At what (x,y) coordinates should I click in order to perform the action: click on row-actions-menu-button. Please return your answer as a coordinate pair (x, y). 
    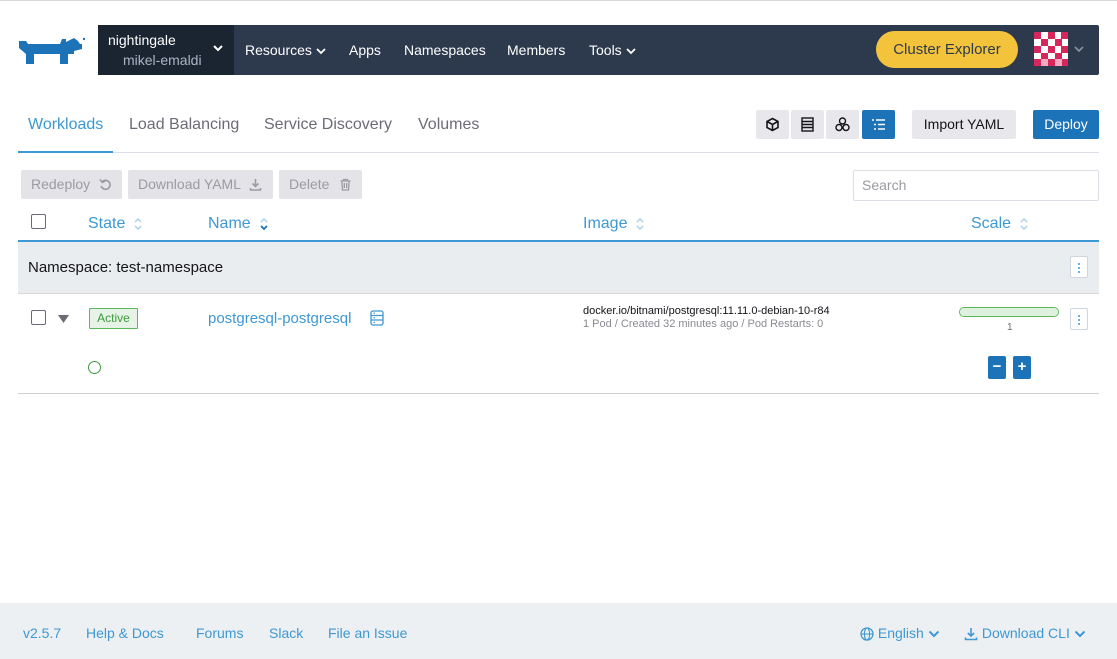
    Looking at the image, I should click on (1079, 319).